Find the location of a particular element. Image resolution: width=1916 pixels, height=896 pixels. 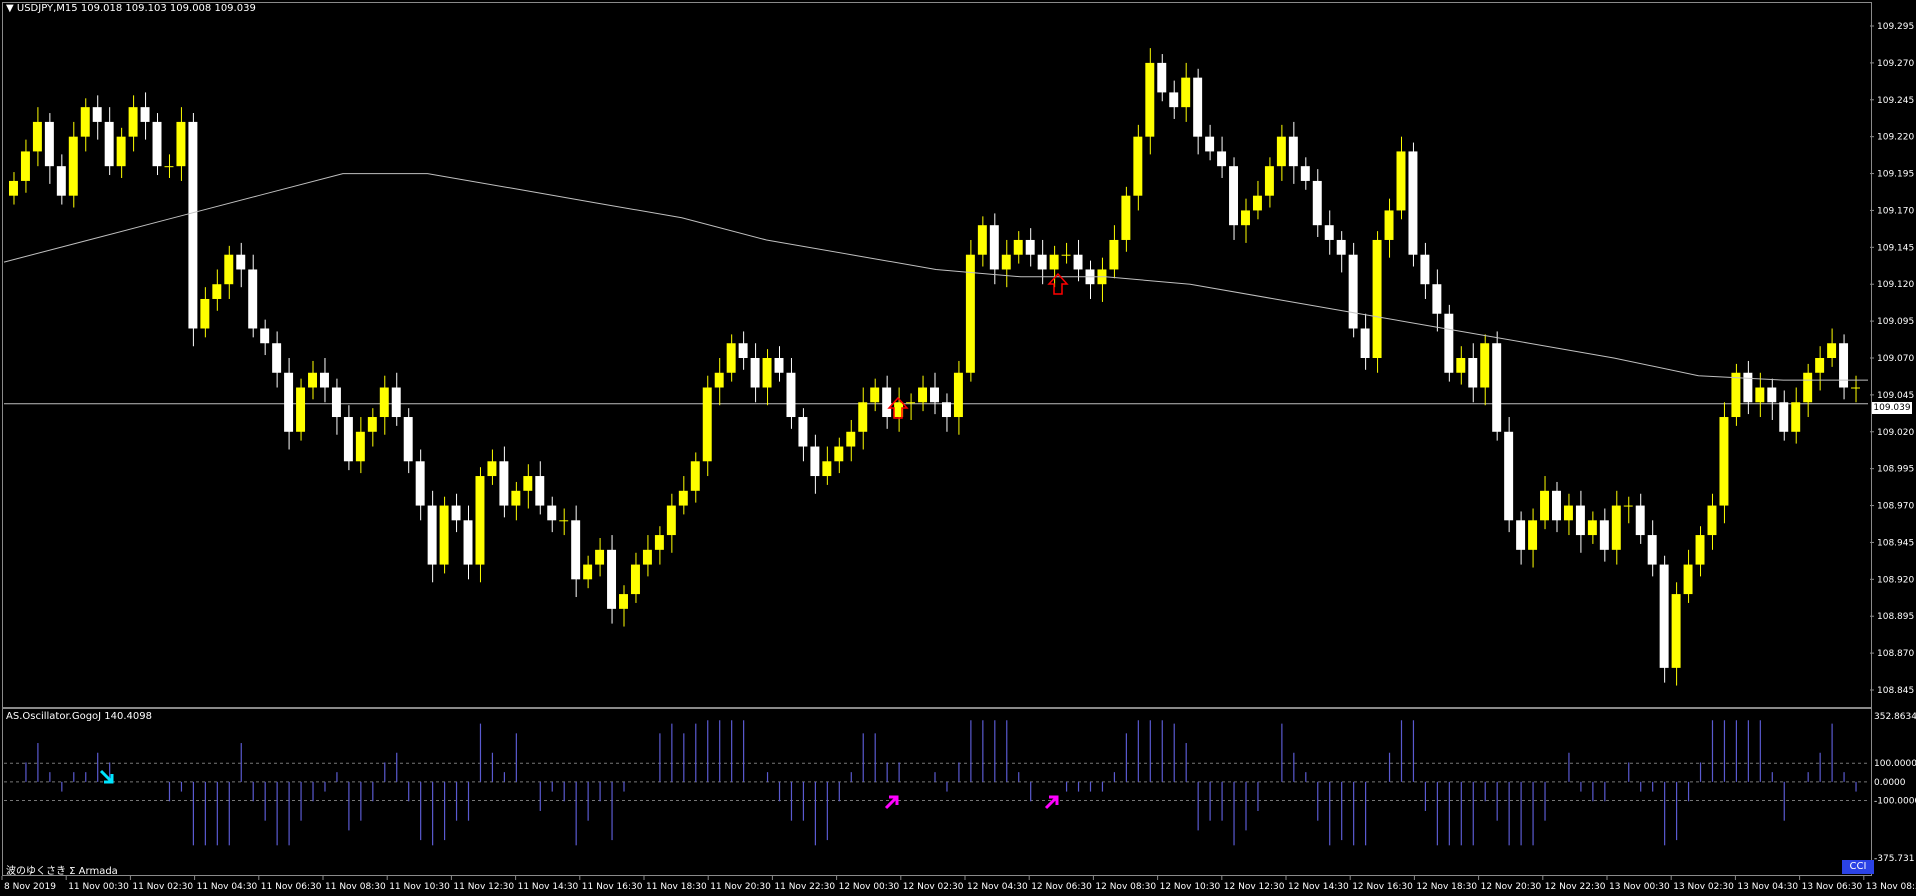

price-axis-label: 109.145 is located at coordinates (1895, 248).